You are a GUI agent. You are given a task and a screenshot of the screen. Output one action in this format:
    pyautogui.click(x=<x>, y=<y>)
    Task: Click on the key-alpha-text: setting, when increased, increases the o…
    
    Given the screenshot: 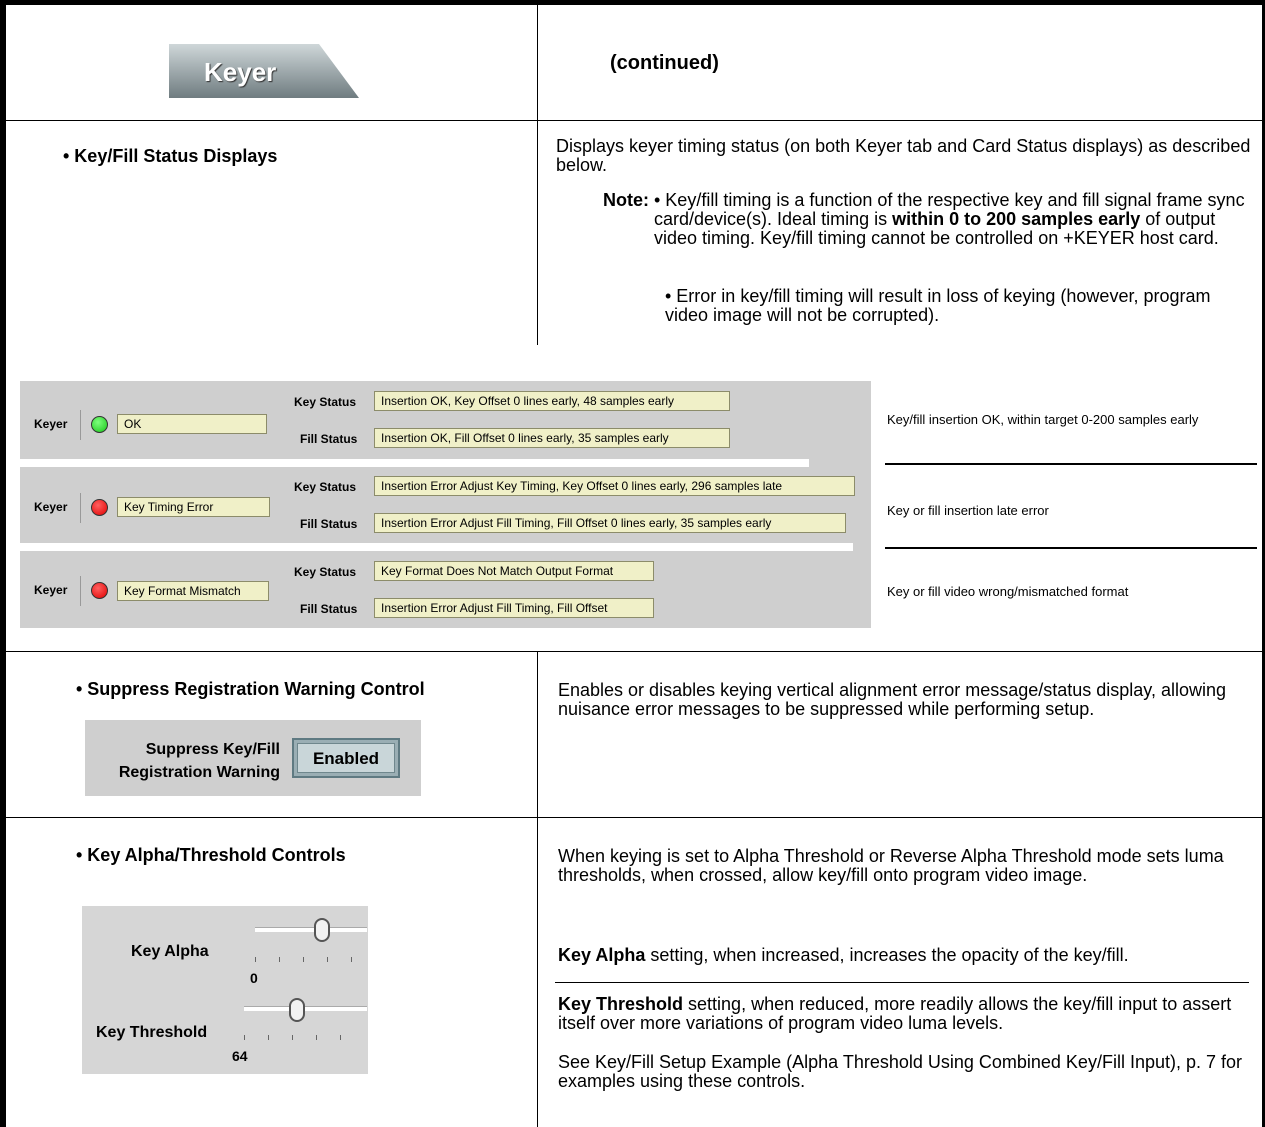 What is the action you would take?
    pyautogui.click(x=887, y=955)
    